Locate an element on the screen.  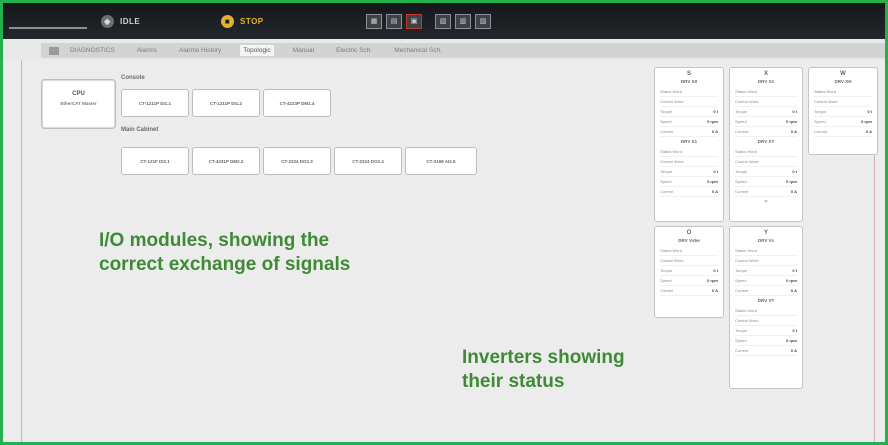
tool-1-icon: ▦ is located at coordinates (374, 21).